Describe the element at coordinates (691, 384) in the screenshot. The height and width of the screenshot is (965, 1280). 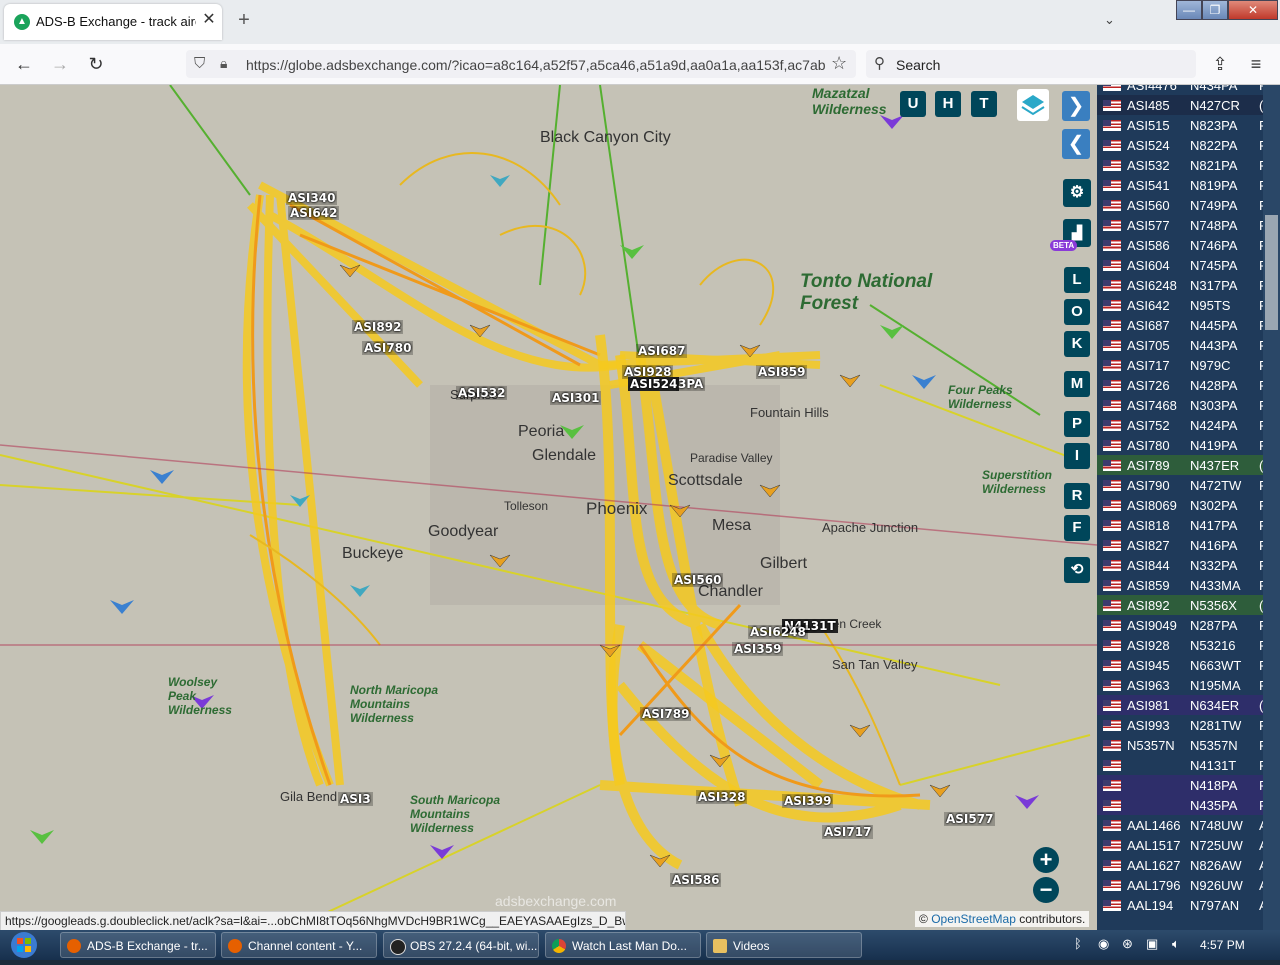
I see `aircraft-tag: 3PA` at that location.